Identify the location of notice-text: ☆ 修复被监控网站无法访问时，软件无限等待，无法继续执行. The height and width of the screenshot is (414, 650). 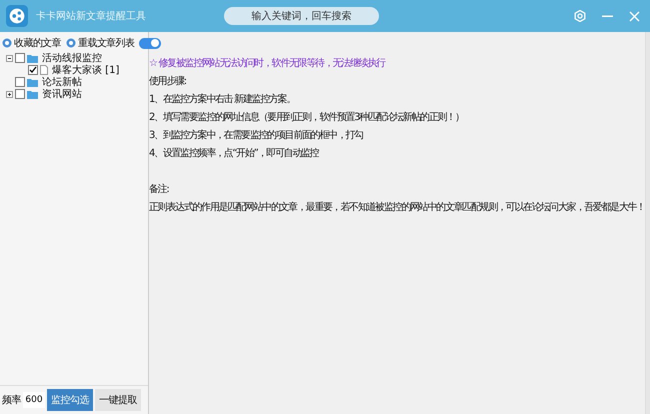
(267, 63).